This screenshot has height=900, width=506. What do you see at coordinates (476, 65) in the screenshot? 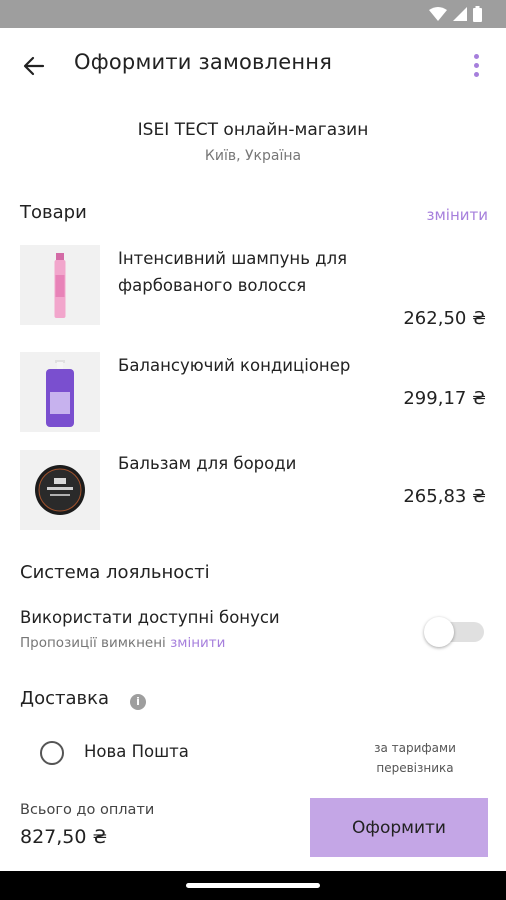
I see `more-options-button` at bounding box center [476, 65].